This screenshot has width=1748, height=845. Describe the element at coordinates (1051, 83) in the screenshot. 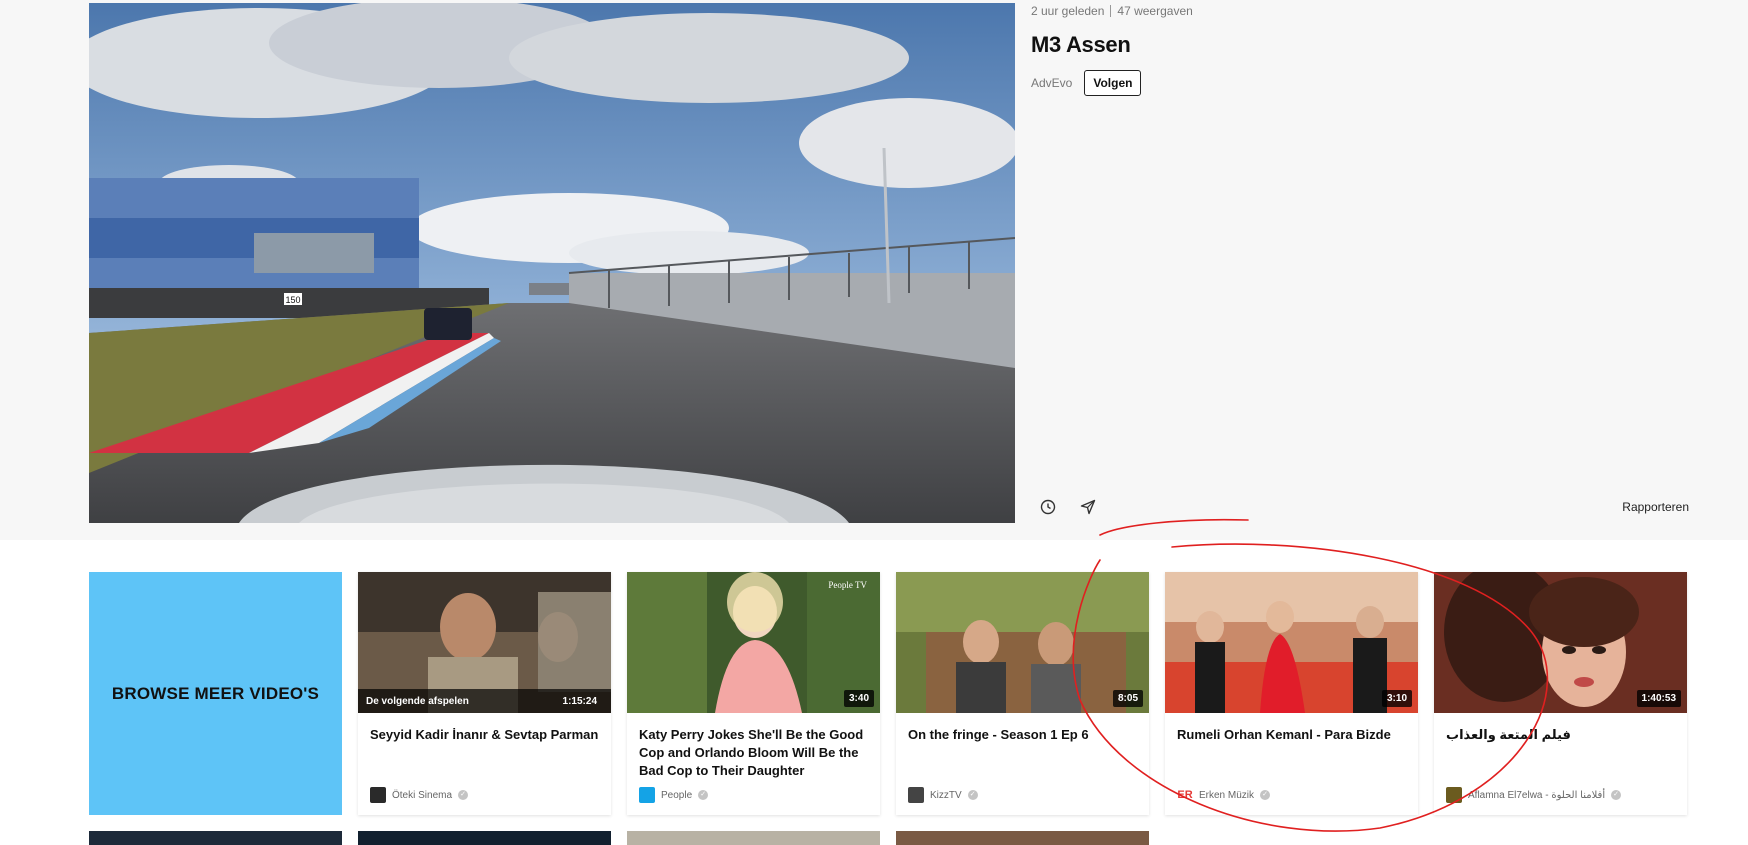

I see `channel-name: AdvEvo` at that location.